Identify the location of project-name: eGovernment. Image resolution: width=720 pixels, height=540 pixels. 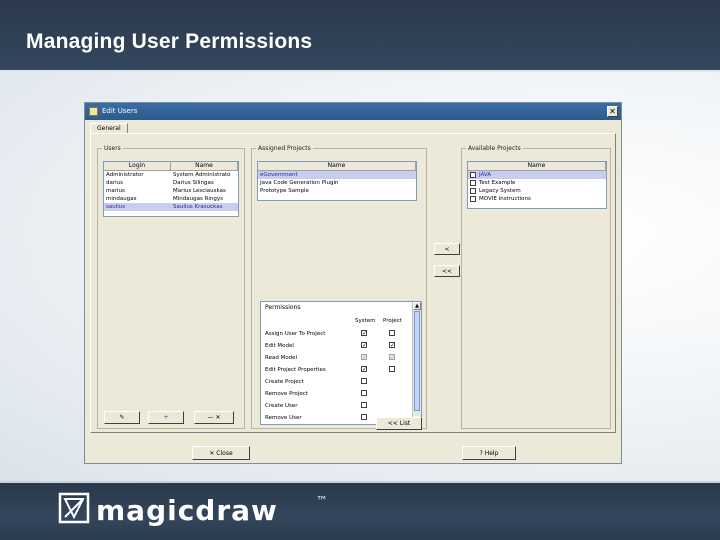
(279, 175).